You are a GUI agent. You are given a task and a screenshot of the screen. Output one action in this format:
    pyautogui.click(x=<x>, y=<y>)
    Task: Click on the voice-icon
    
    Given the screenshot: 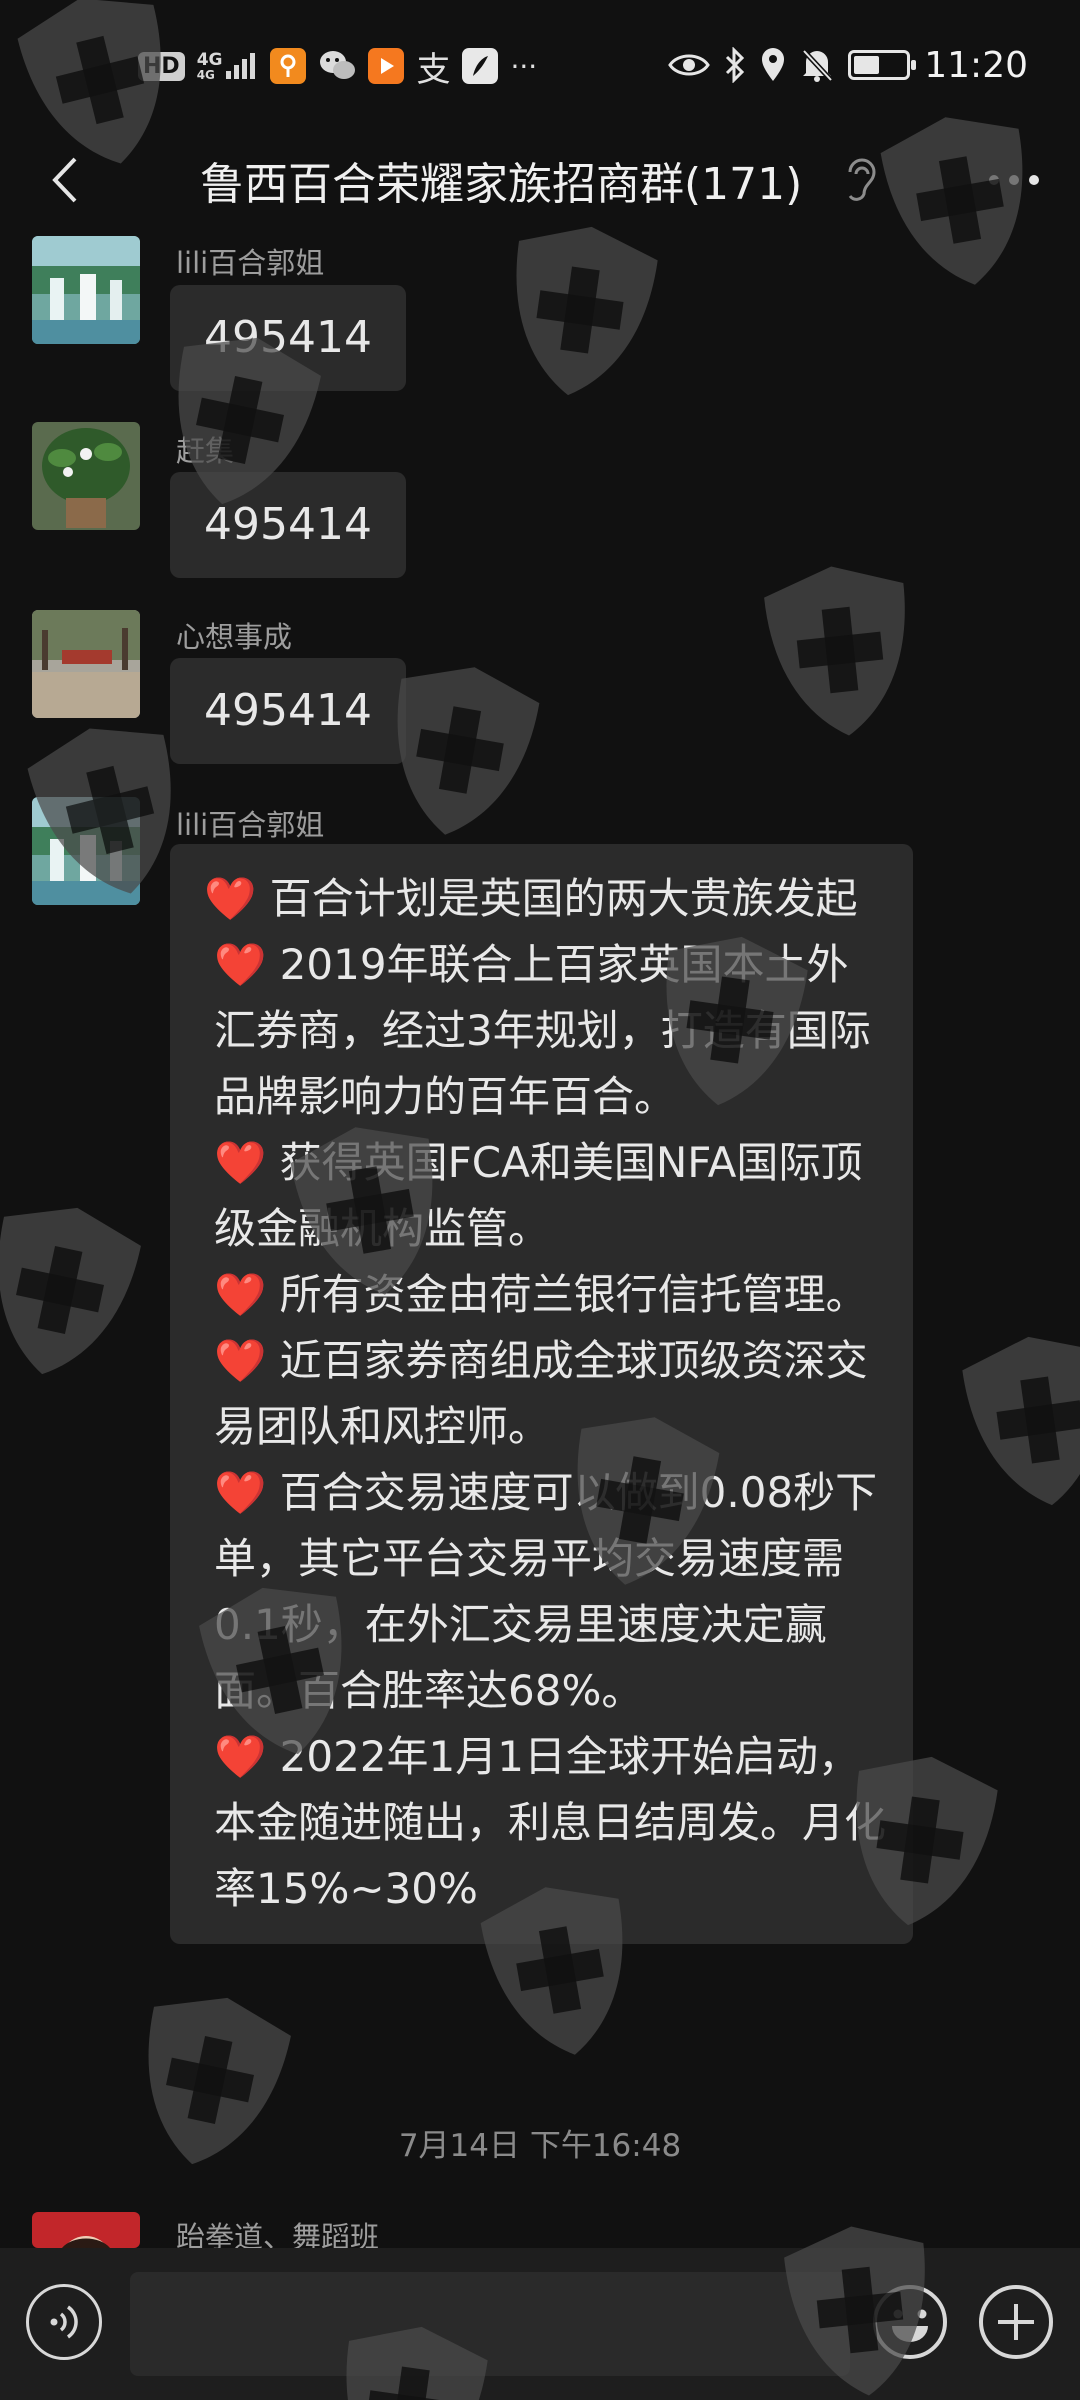 What is the action you would take?
    pyautogui.click(x=64, y=2322)
    